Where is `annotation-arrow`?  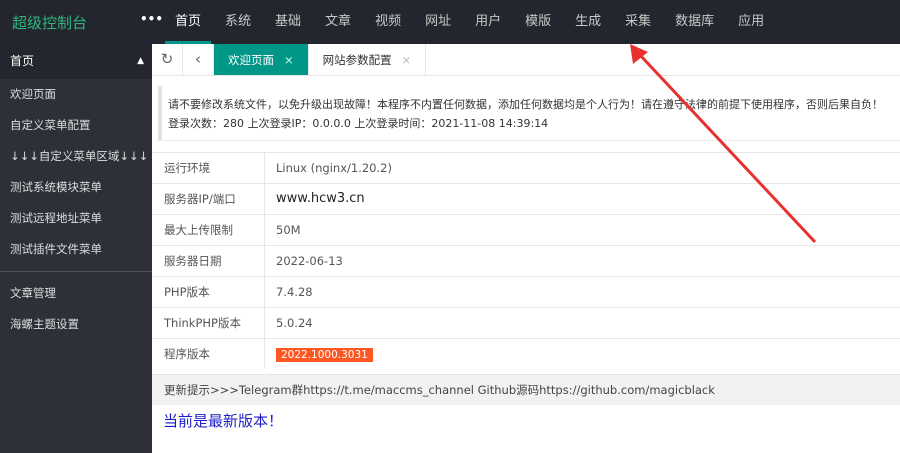 annotation-arrow is located at coordinates (723, 144).